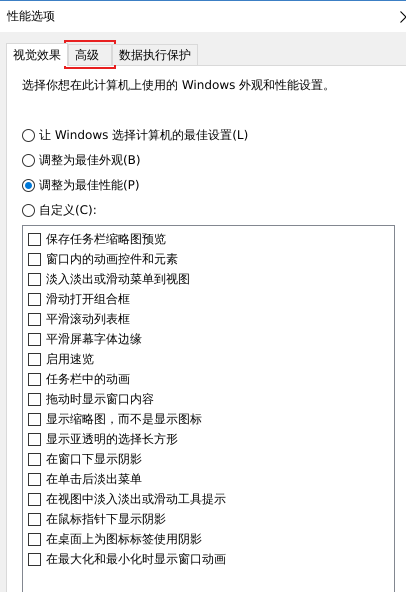  Describe the element at coordinates (89, 185) in the screenshot. I see `radio-label: 调整为最佳性能(P)` at that location.